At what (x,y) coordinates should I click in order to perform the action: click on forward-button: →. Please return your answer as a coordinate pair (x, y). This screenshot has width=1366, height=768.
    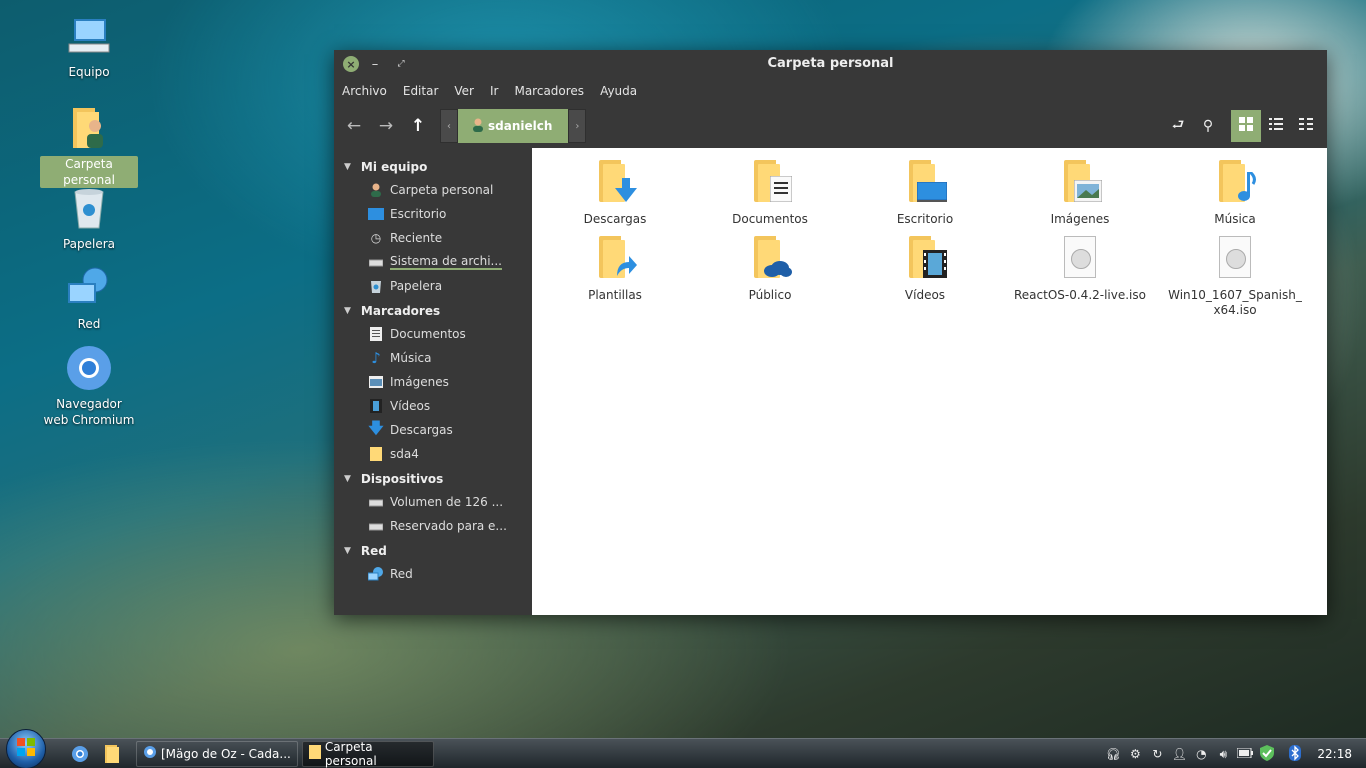
    Looking at the image, I should click on (386, 126).